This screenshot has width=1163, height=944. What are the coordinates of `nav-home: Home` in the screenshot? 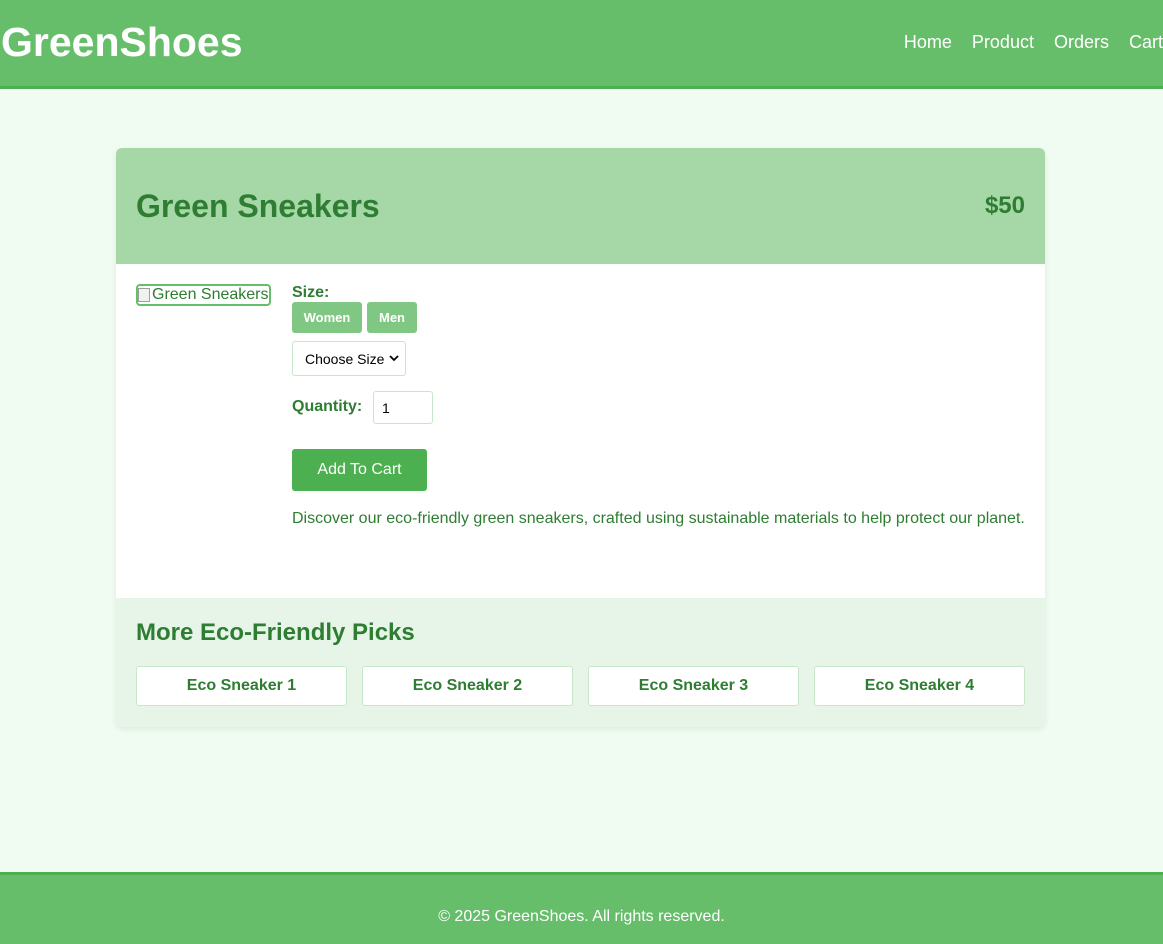 It's located at (928, 42).